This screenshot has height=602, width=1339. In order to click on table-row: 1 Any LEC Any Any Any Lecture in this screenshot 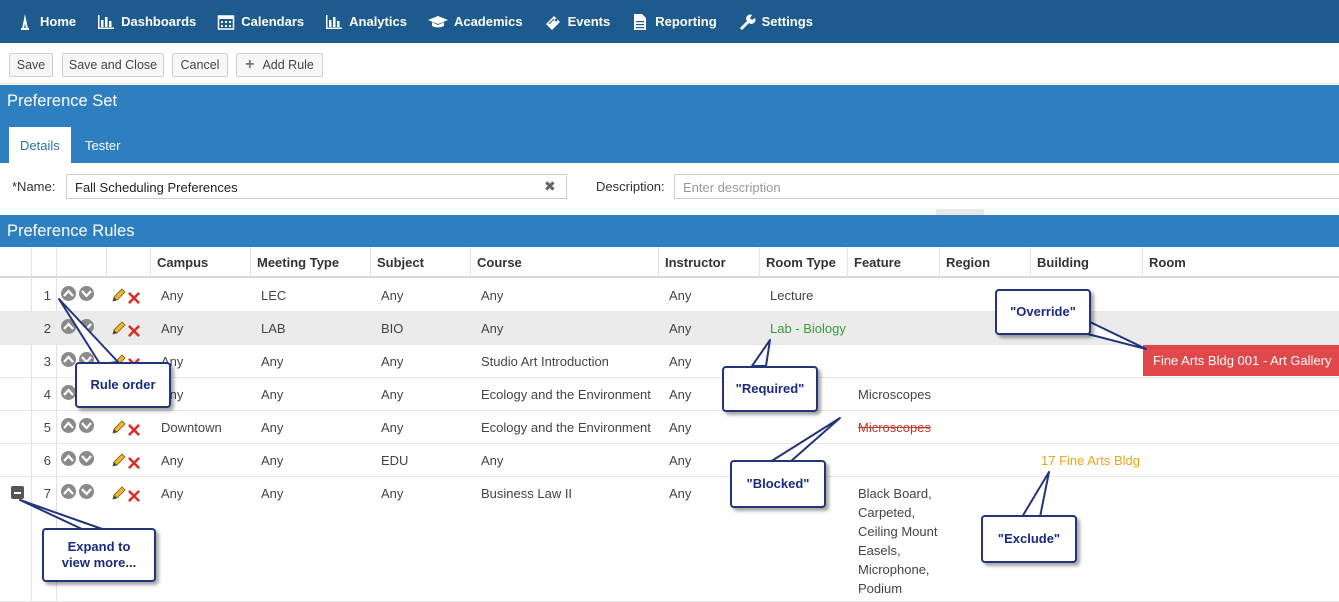, I will do `click(669, 295)`.